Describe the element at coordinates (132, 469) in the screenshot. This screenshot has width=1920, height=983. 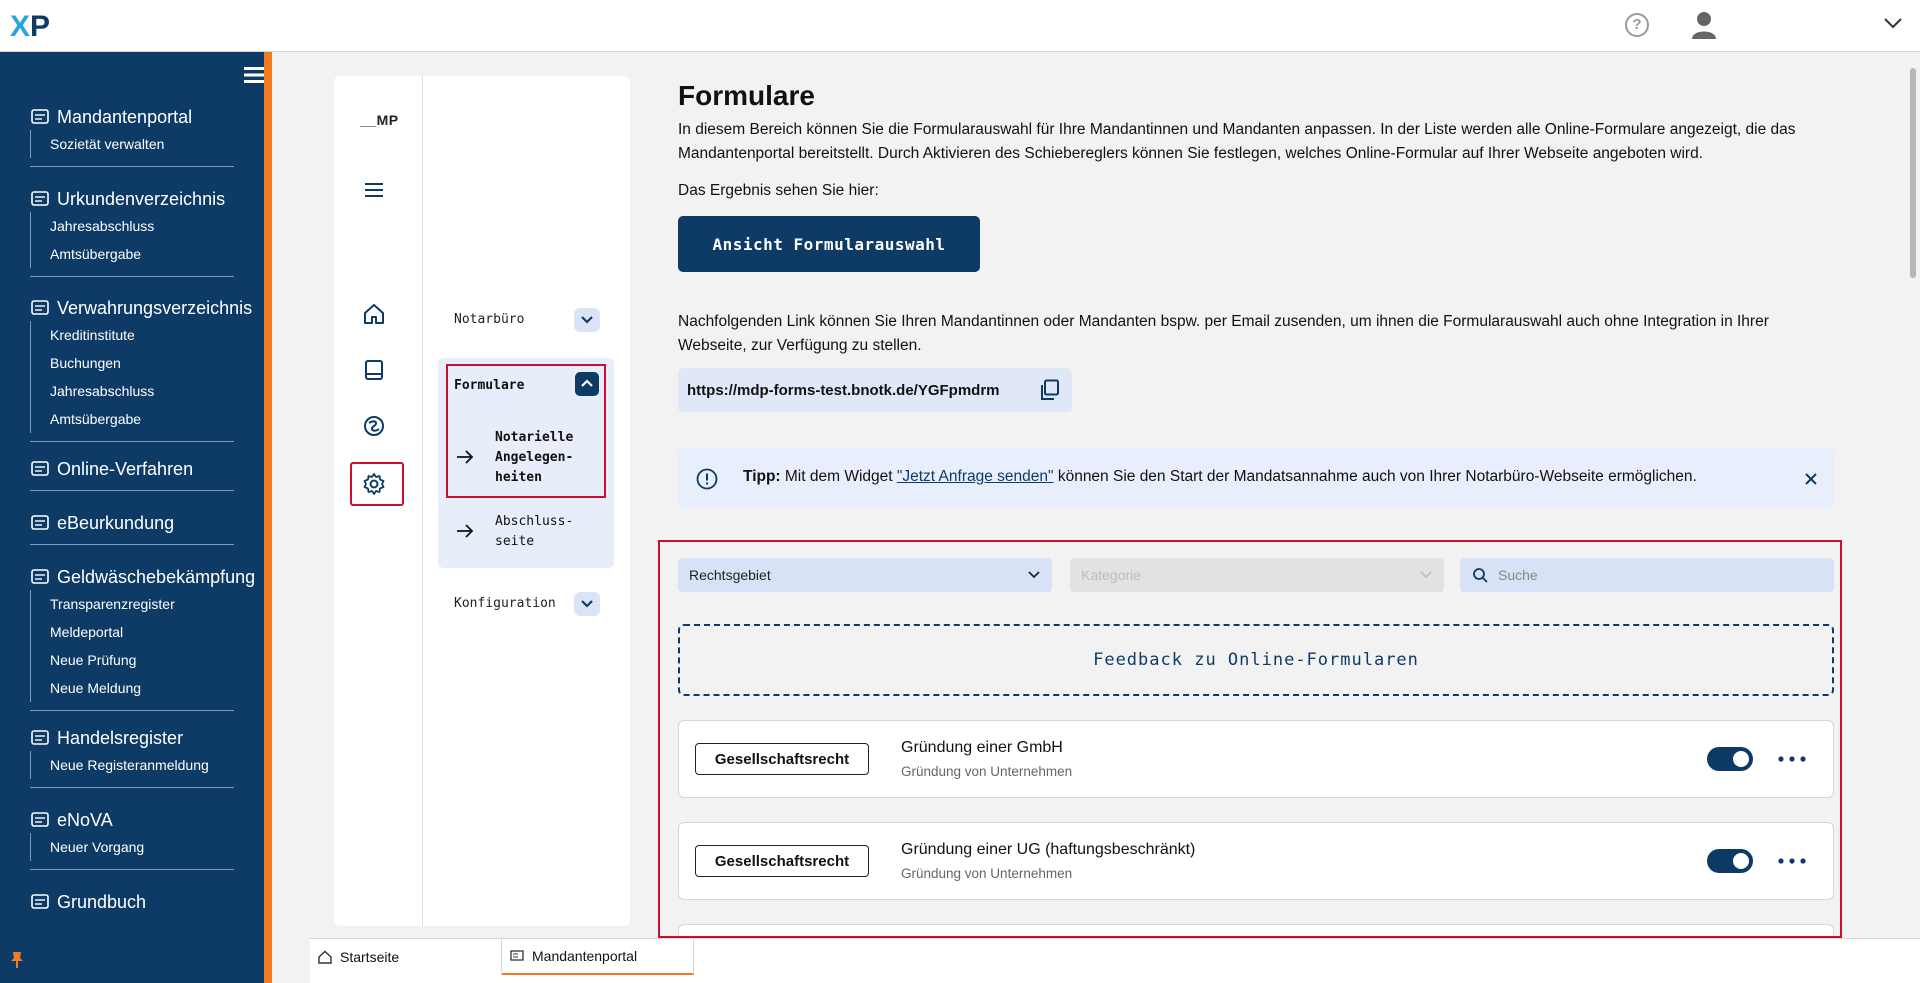
I see `nav-head-3: Online-Verfahren` at that location.